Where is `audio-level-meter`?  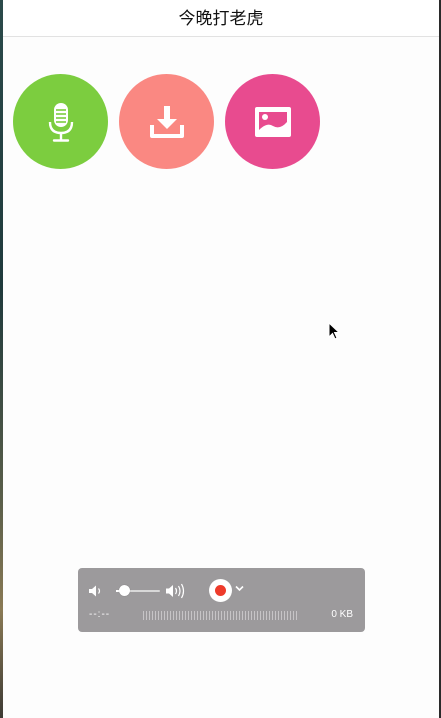 audio-level-meter is located at coordinates (221, 615).